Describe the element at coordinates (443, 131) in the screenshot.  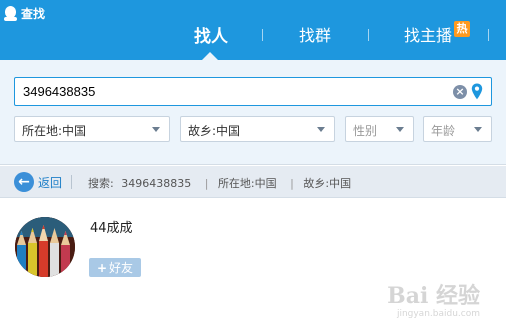
I see `age-select-label: 年龄` at that location.